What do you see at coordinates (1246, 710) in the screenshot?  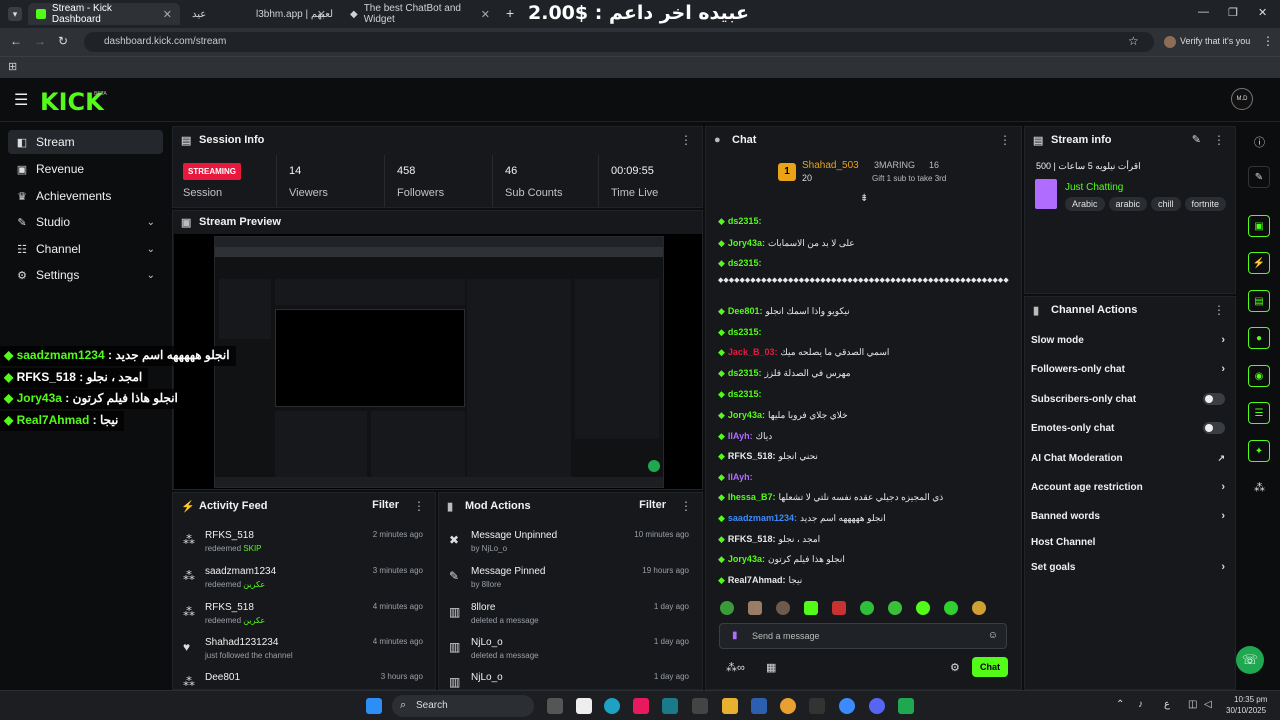 I see `clock-date: 30/10/2025` at bounding box center [1246, 710].